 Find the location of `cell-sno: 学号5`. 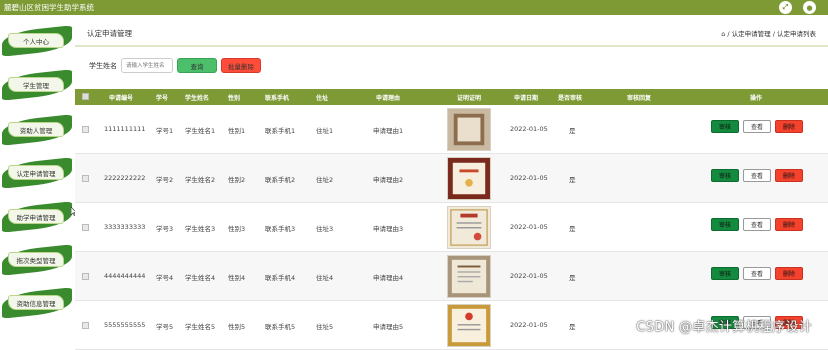

cell-sno: 学号5 is located at coordinates (164, 326).